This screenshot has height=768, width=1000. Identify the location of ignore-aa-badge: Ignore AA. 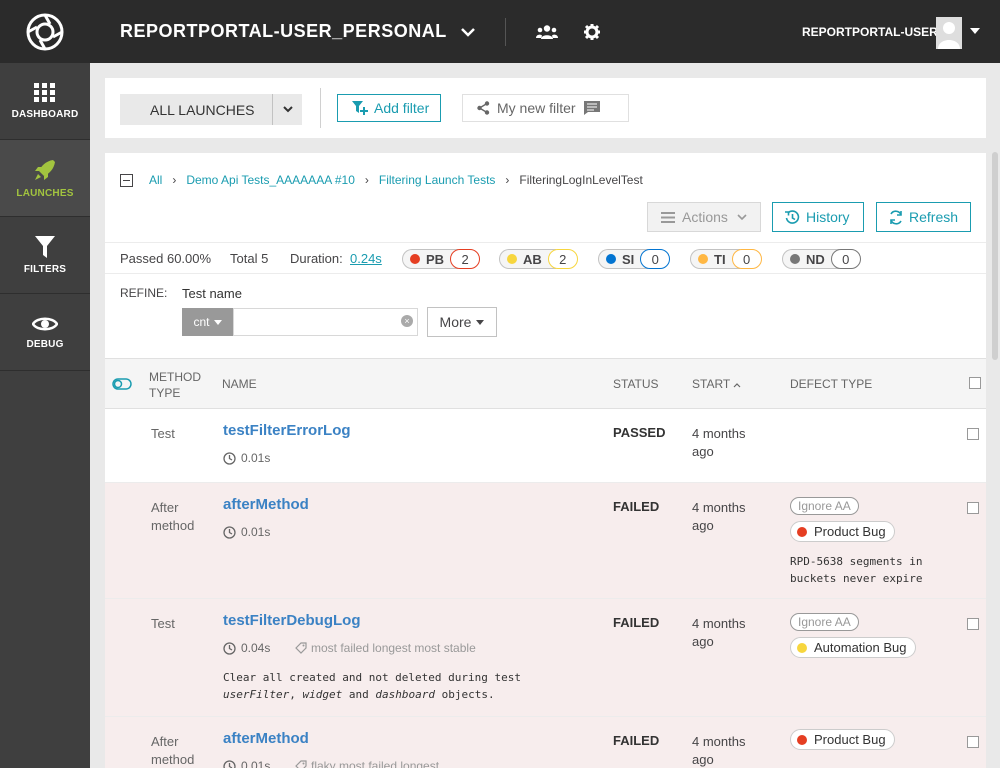
(824, 506).